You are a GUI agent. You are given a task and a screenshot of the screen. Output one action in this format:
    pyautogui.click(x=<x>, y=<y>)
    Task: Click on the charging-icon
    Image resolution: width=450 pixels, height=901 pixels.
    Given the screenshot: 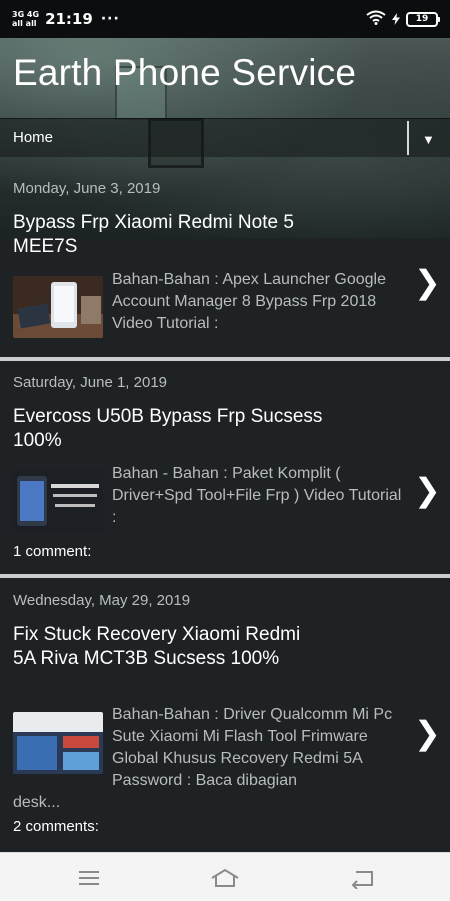 What is the action you would take?
    pyautogui.click(x=396, y=19)
    